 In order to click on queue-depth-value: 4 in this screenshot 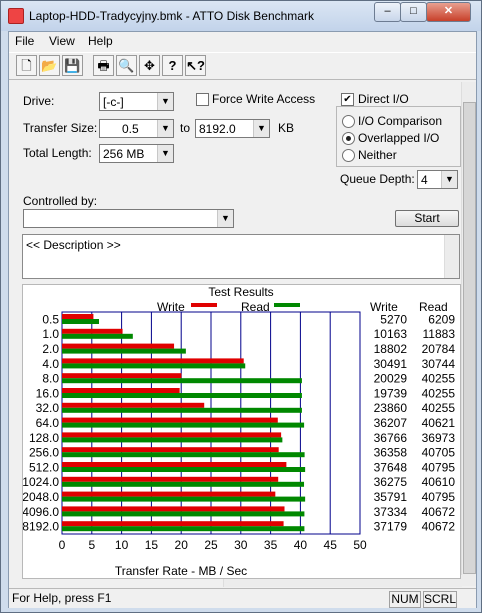, I will do `click(424, 180)`.